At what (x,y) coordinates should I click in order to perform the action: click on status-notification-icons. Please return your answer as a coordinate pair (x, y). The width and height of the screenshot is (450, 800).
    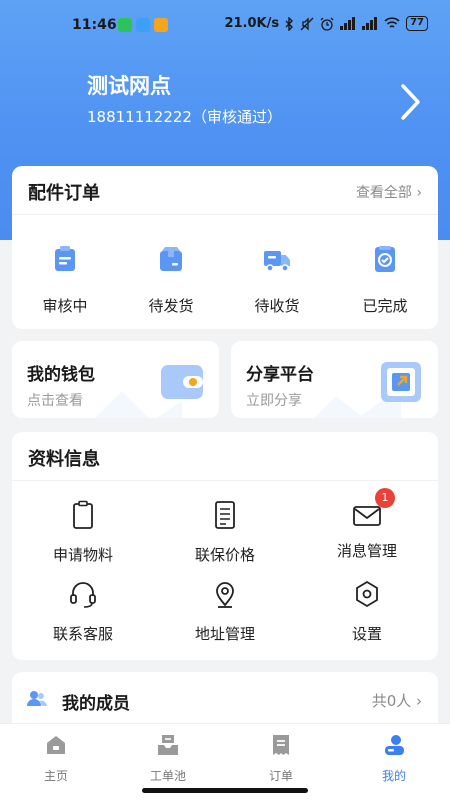
    Looking at the image, I should click on (143, 25).